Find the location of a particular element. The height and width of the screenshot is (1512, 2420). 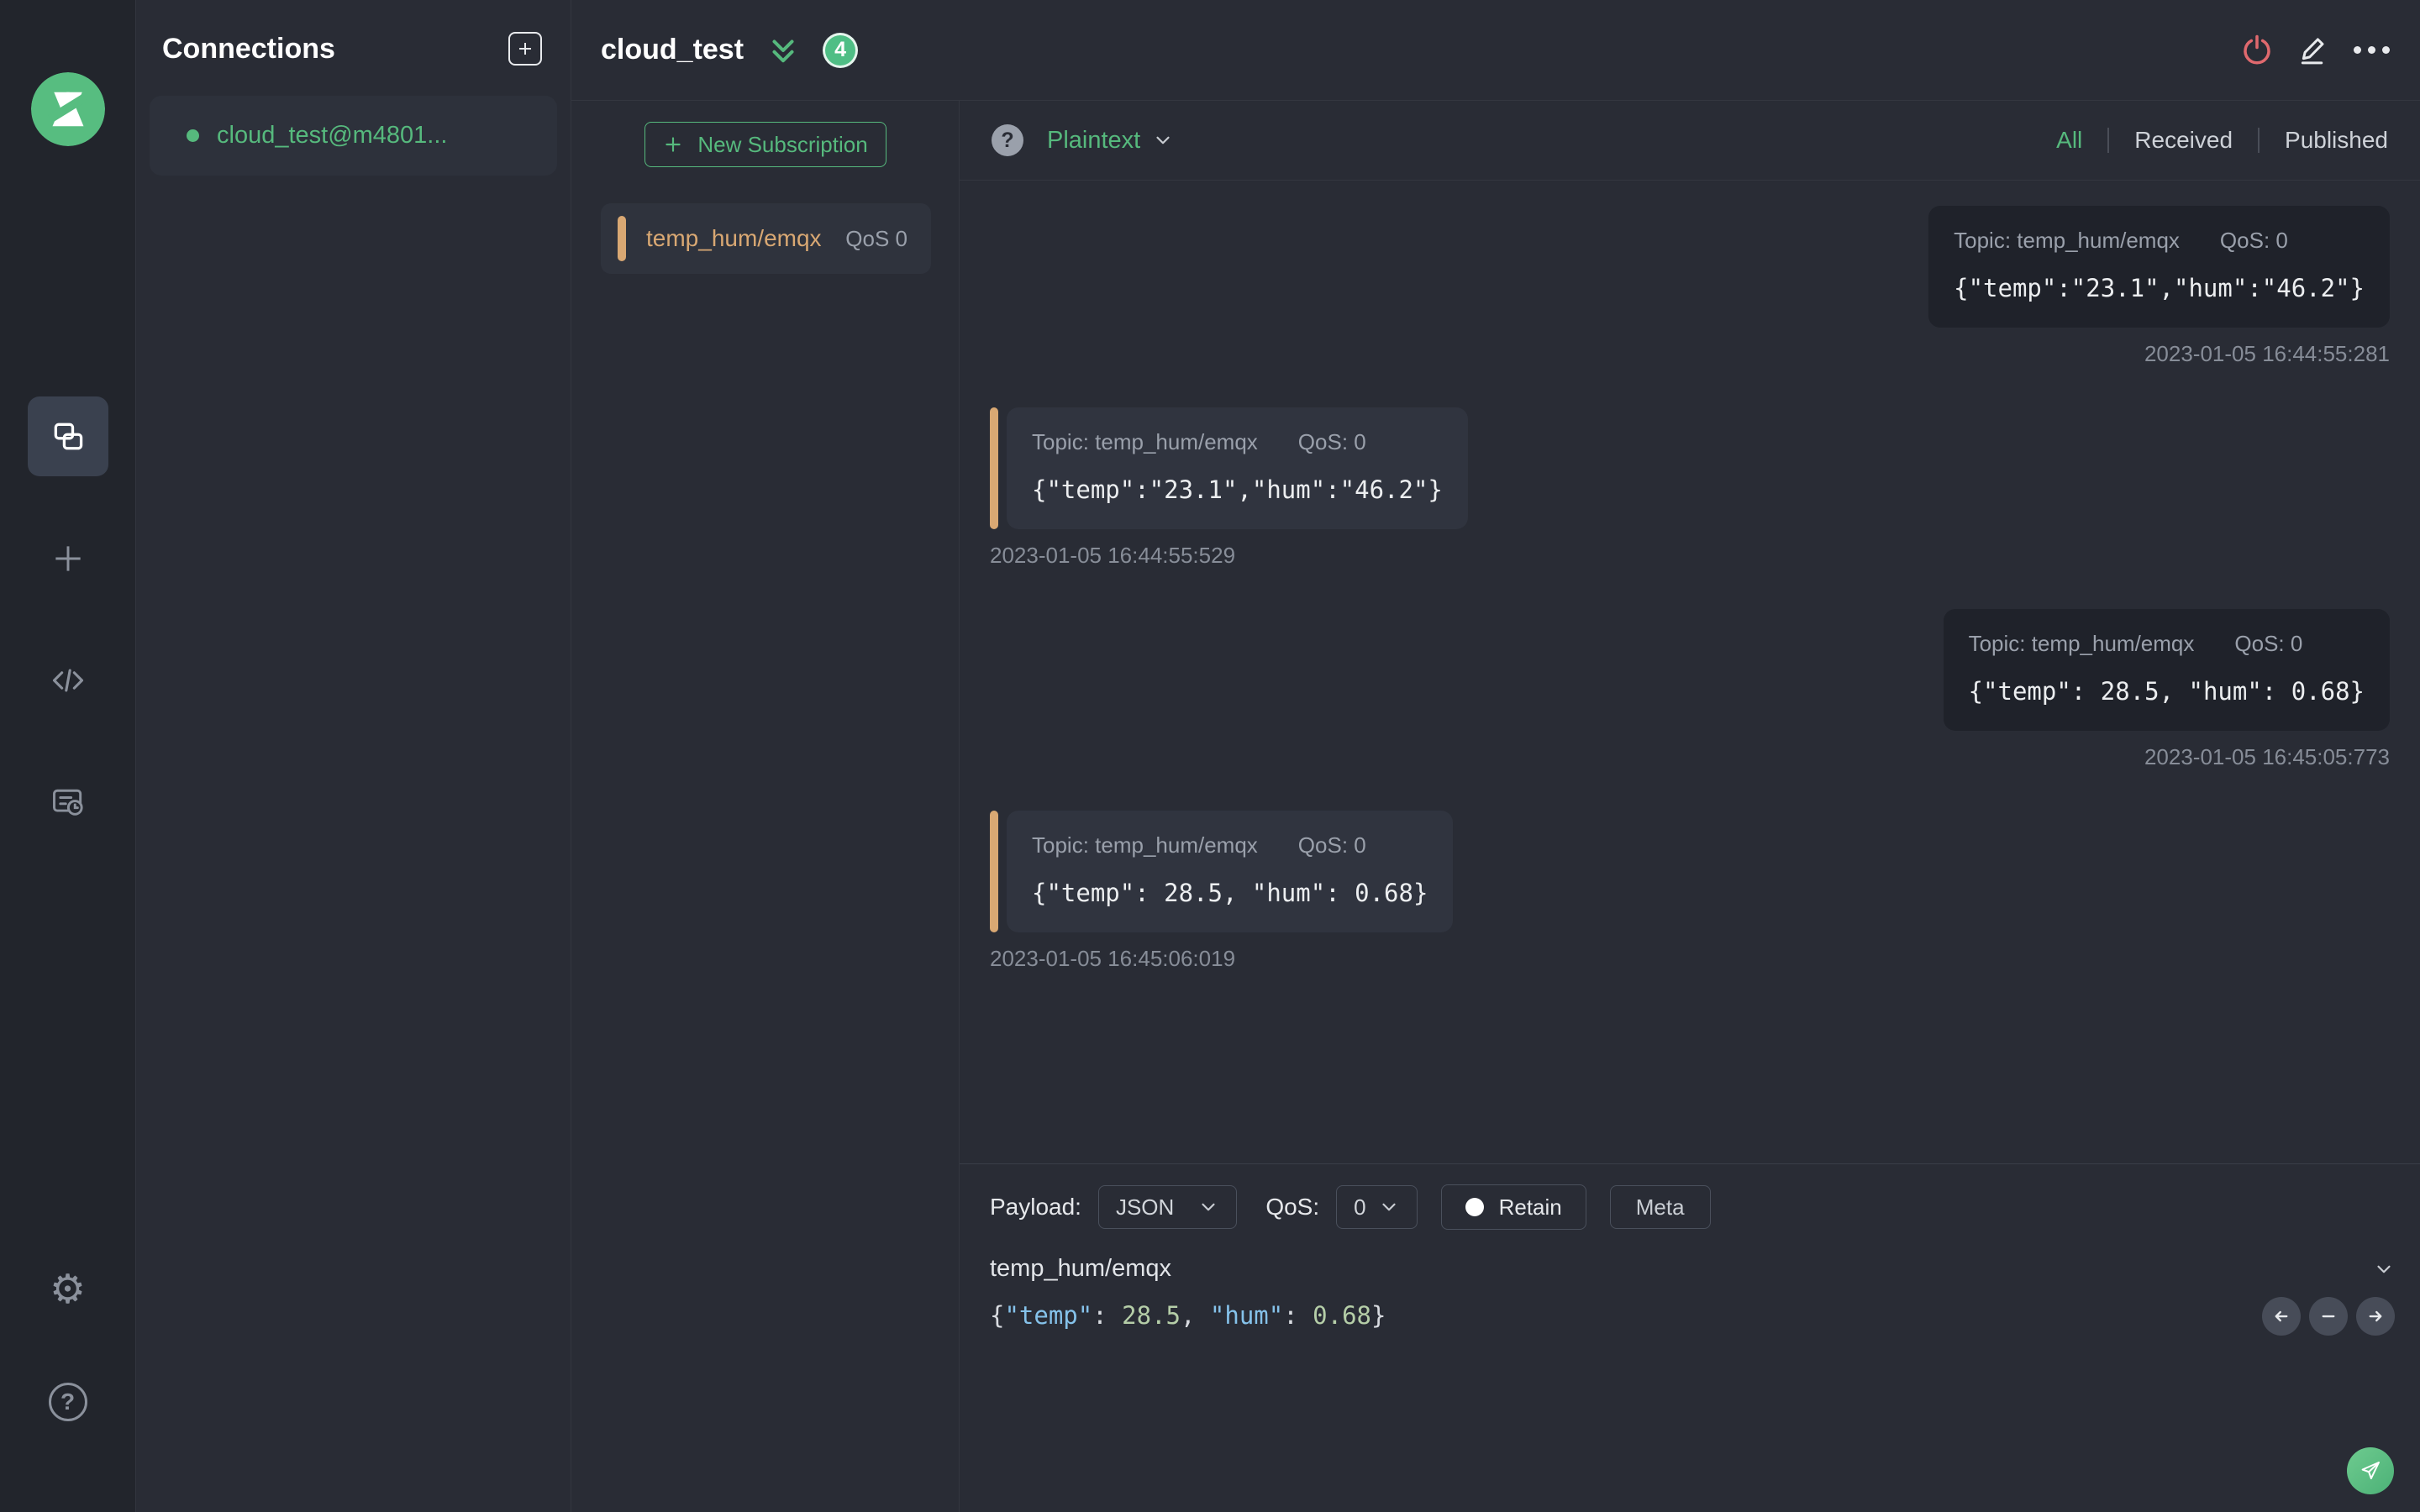

connections-title: Connections is located at coordinates (248, 48).